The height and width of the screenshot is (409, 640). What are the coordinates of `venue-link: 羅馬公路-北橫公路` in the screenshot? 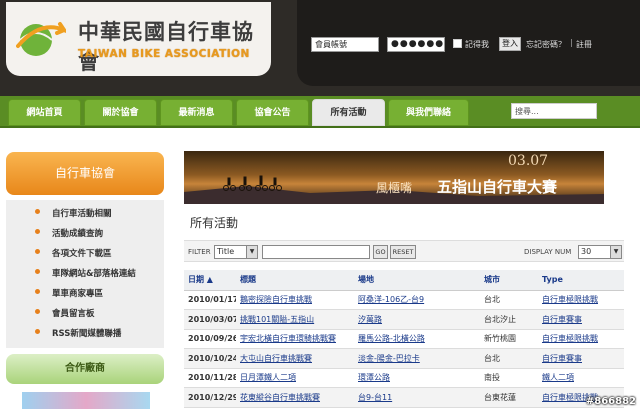 It's located at (391, 338).